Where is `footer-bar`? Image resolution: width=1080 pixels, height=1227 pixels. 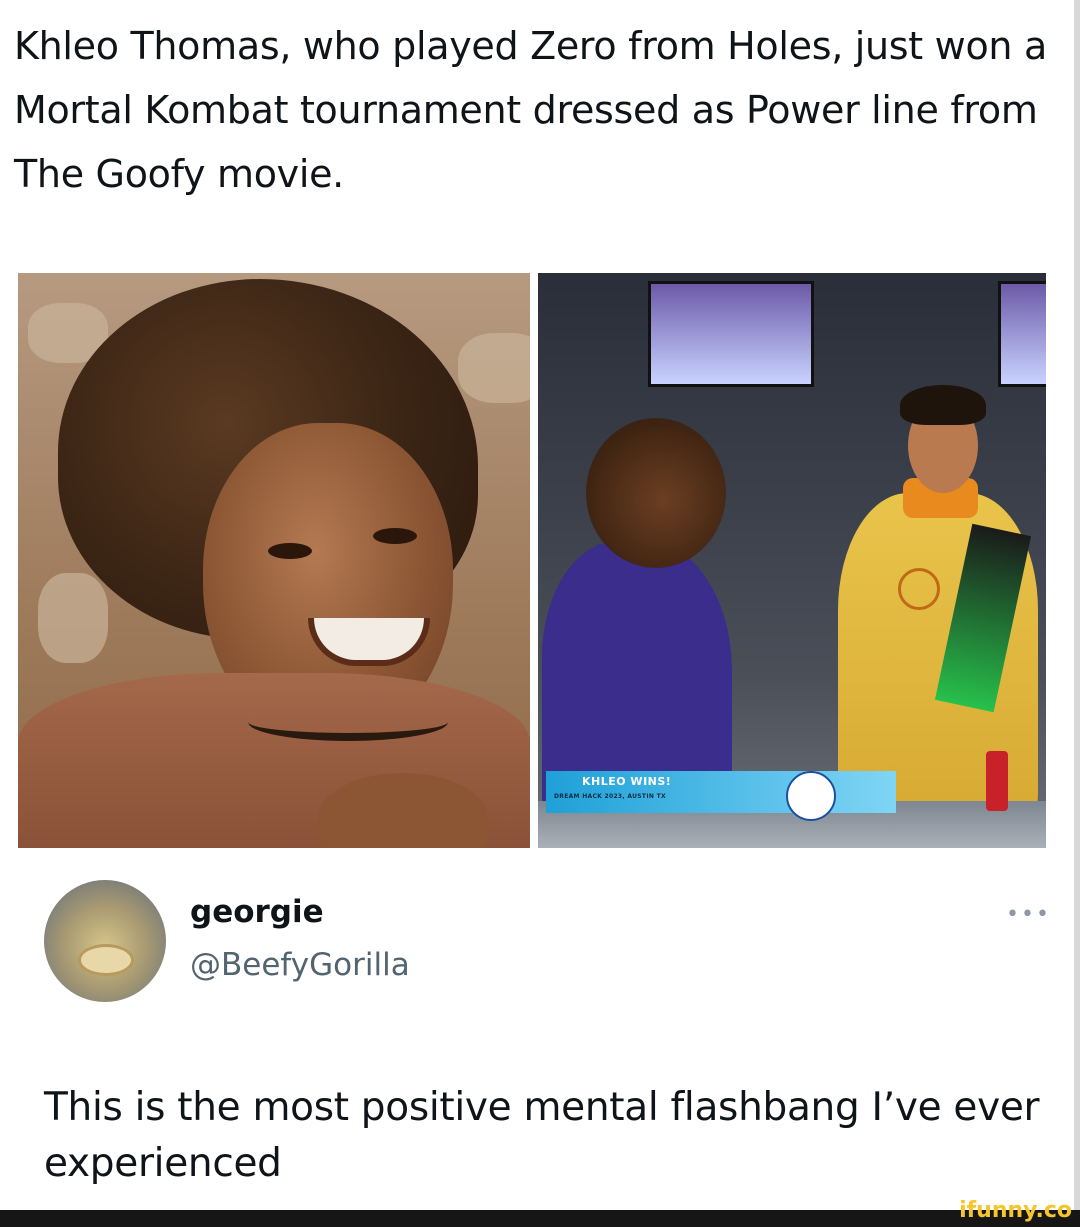
footer-bar is located at coordinates (540, 1218).